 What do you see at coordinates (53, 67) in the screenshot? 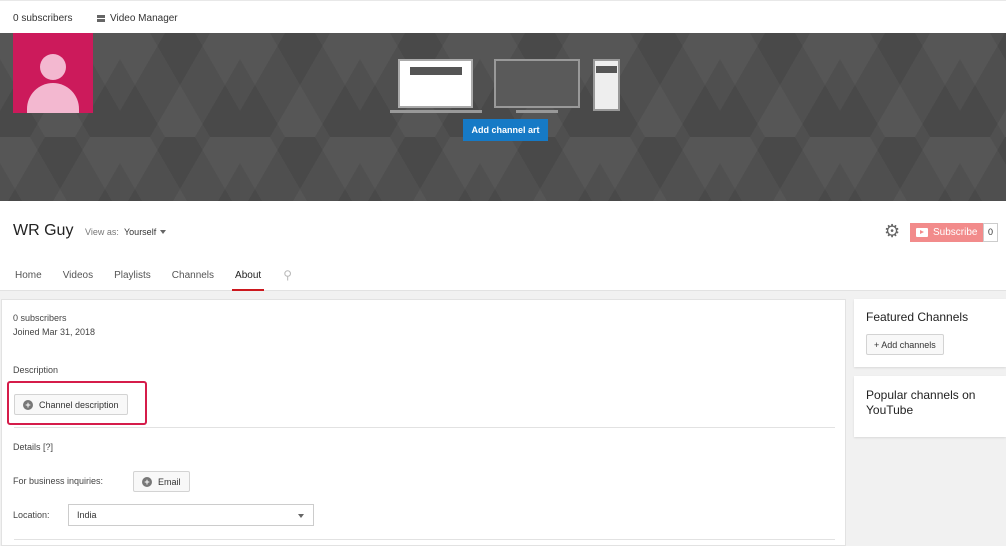
I see `avatar-head-icon` at bounding box center [53, 67].